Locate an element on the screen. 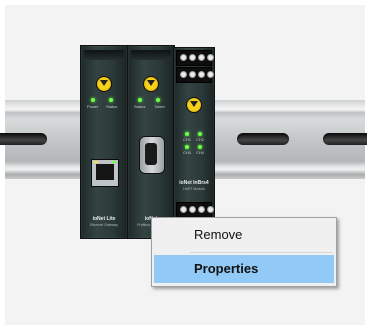  serial-port-icon is located at coordinates (152, 155).